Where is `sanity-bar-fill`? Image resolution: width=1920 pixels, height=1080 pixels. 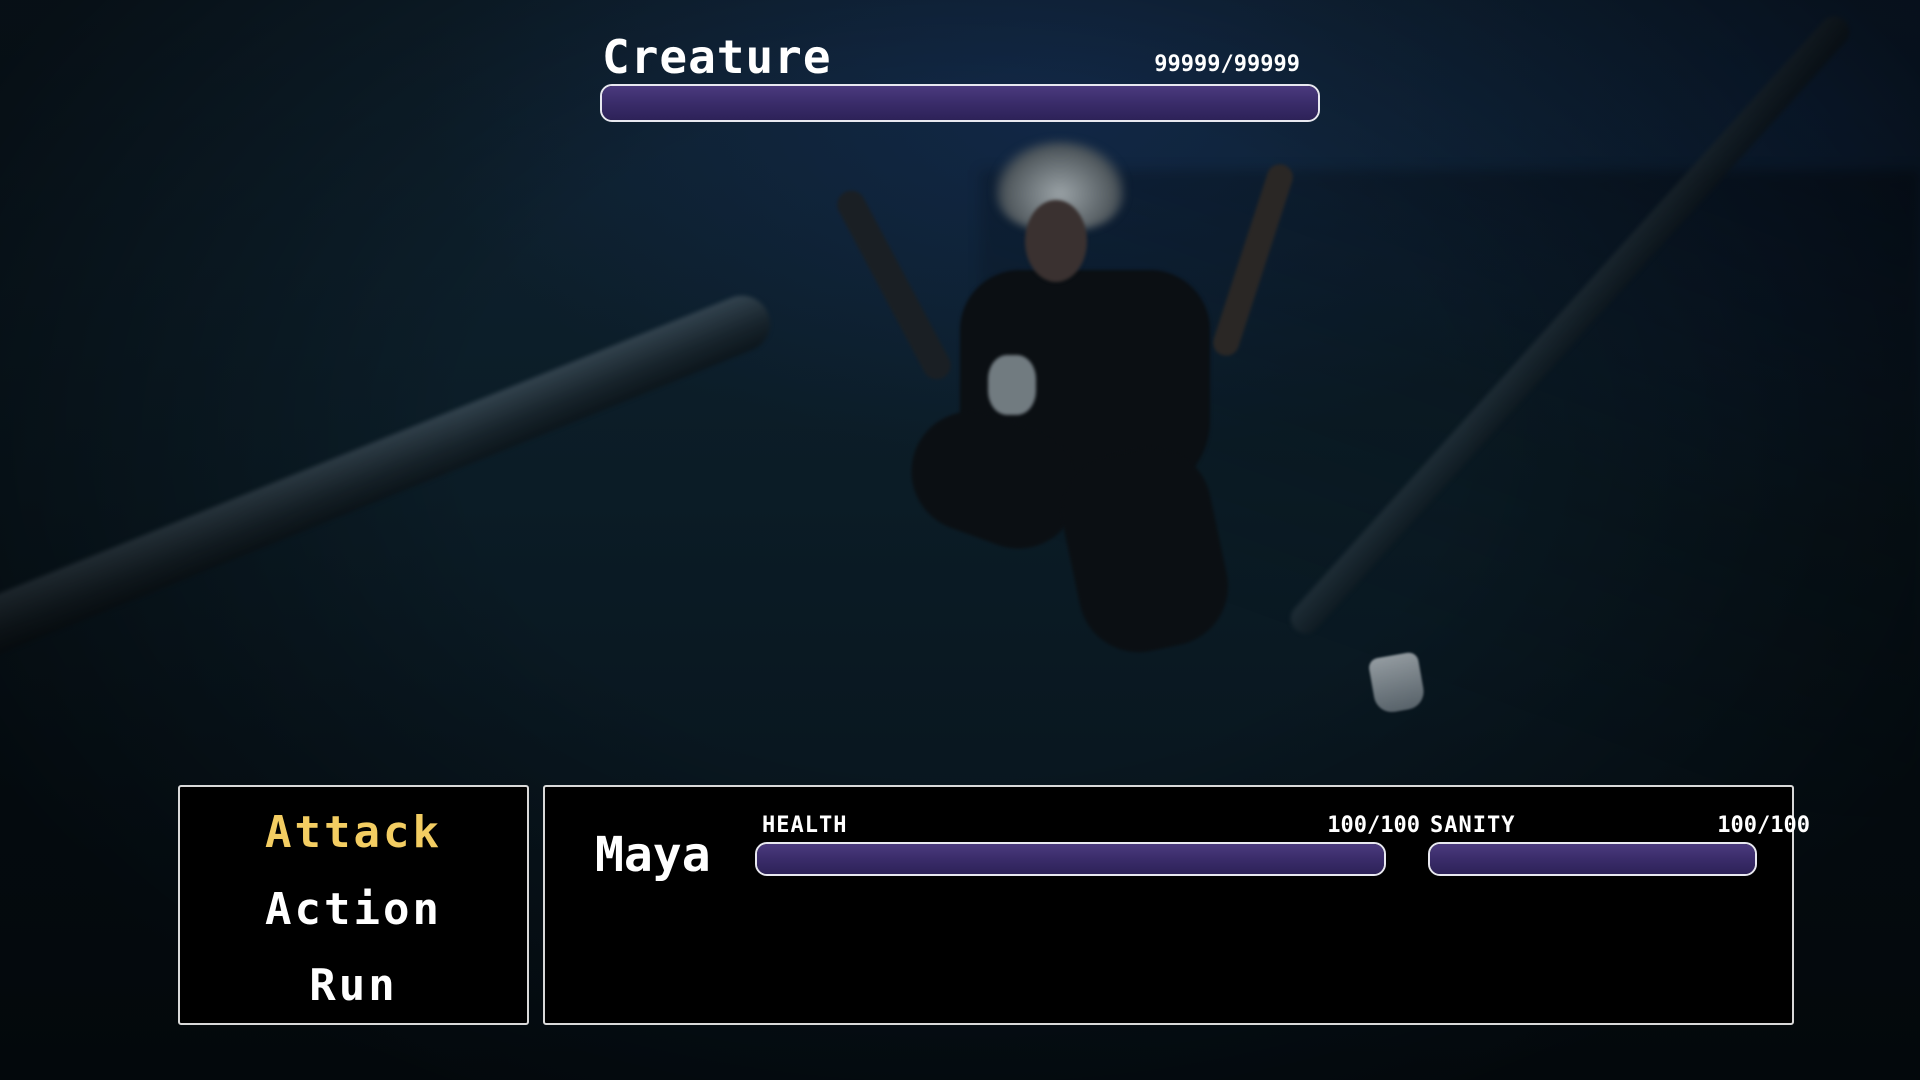 sanity-bar-fill is located at coordinates (1592, 859).